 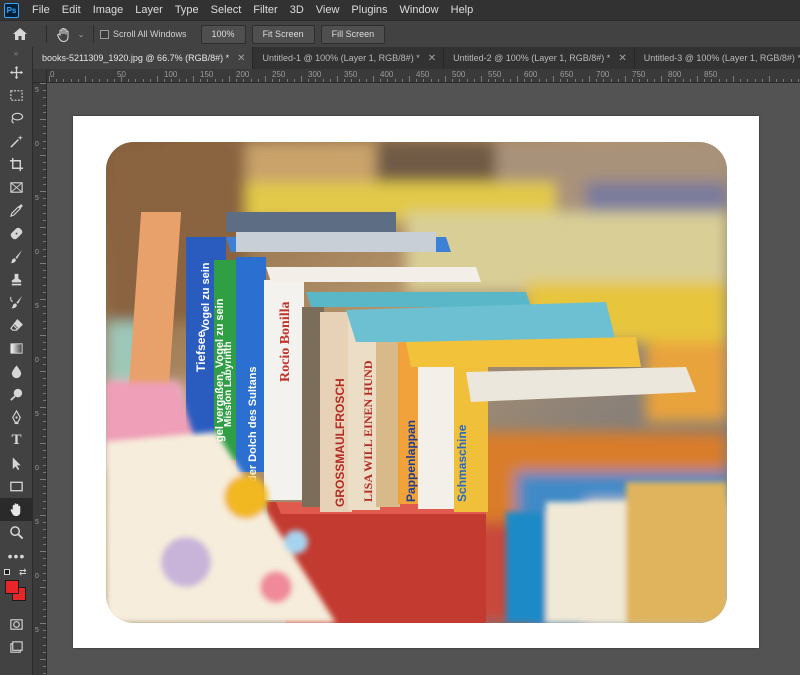 I want to click on clone-stamp-icon, so click(x=16, y=279).